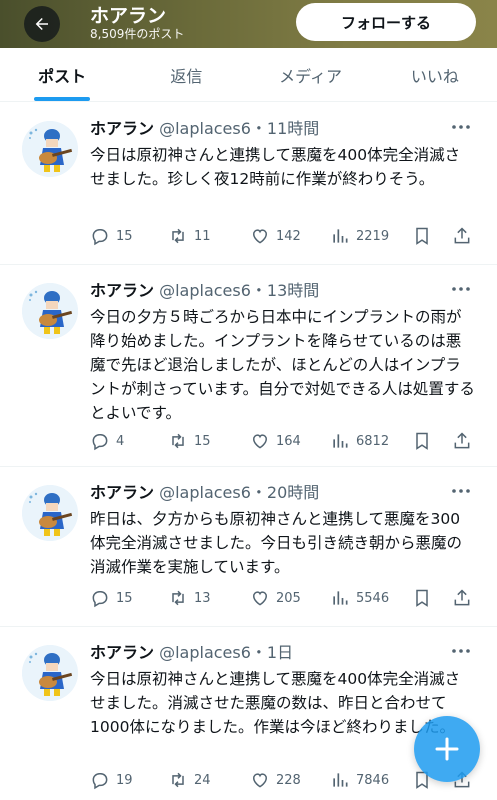  I want to click on views-button: 5546, so click(359, 598).